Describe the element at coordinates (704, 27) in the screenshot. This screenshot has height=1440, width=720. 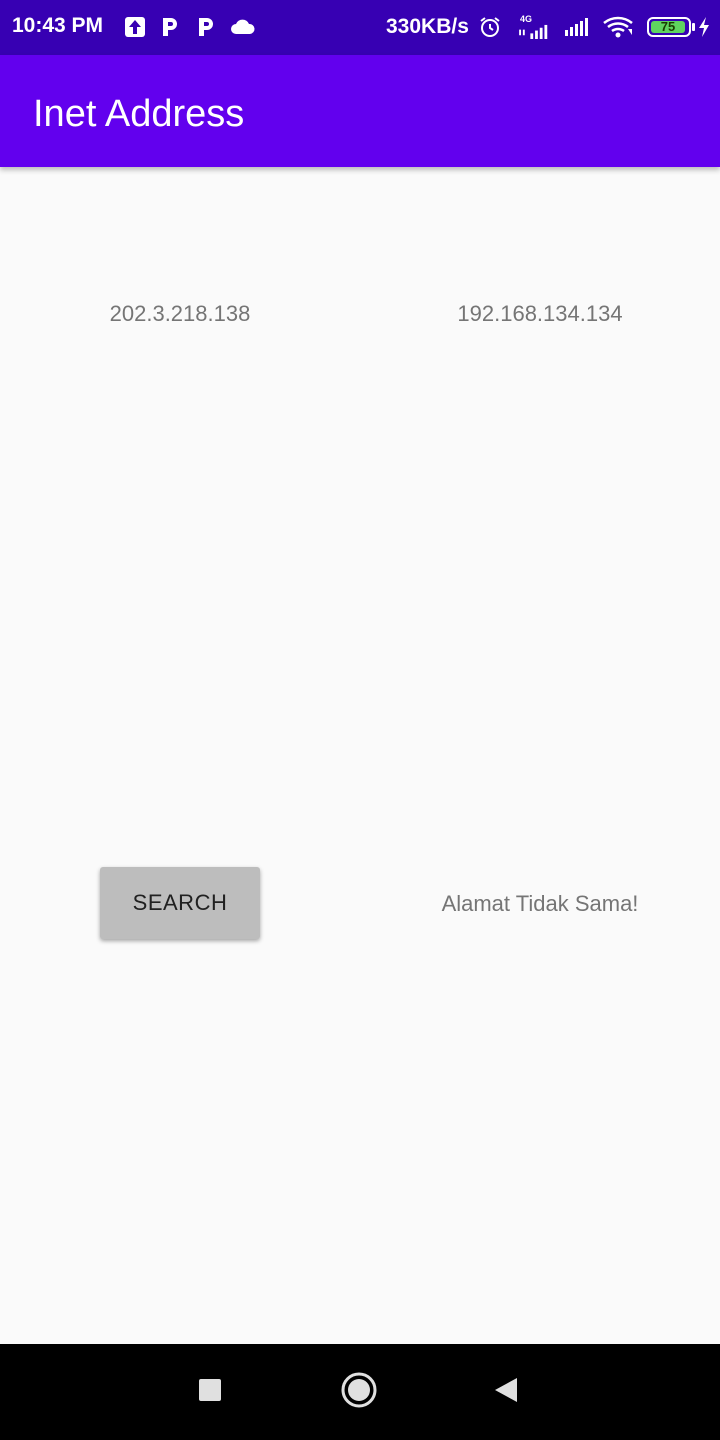
I see `charging-icon` at that location.